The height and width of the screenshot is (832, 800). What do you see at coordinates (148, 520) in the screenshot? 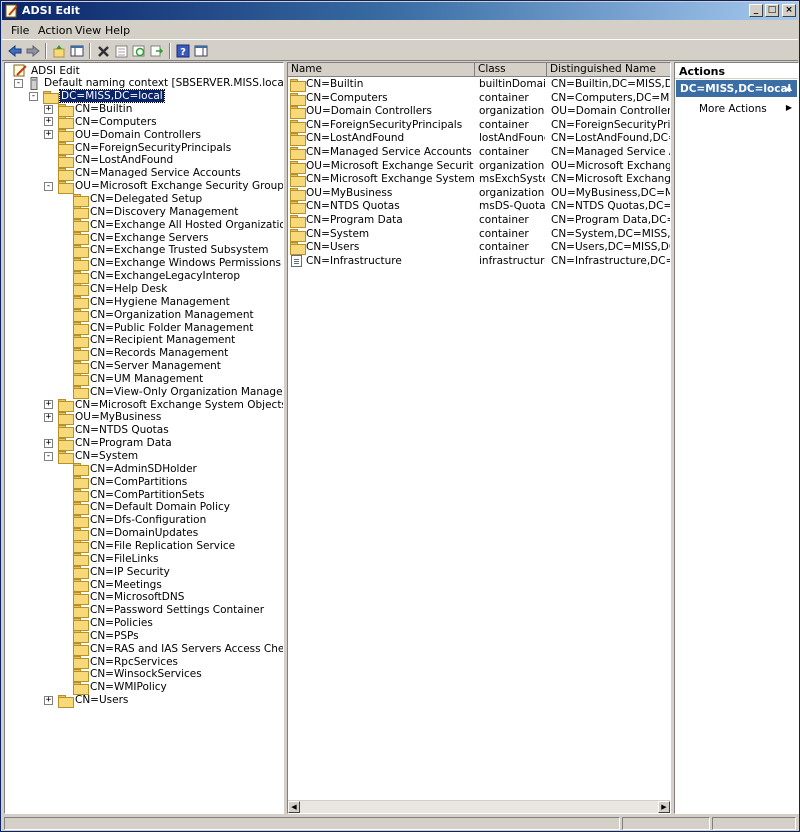
I see `tree-node-label: CN=Dfs-Configuration` at bounding box center [148, 520].